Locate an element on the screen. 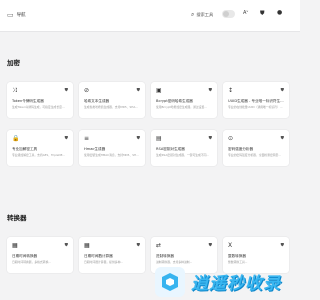 Image resolution: width=320 pixels, height=300 pixels. tool-card-title: 日期时间转换器 is located at coordinates (25, 256).